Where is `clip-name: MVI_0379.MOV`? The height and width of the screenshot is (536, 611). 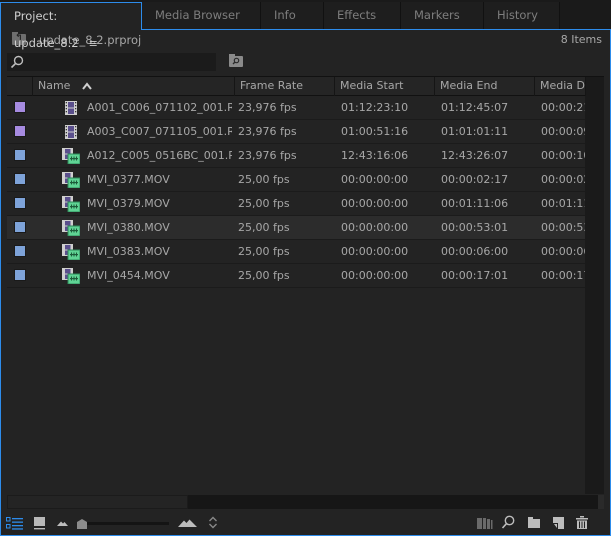
clip-name: MVI_0379.MOV is located at coordinates (159, 203).